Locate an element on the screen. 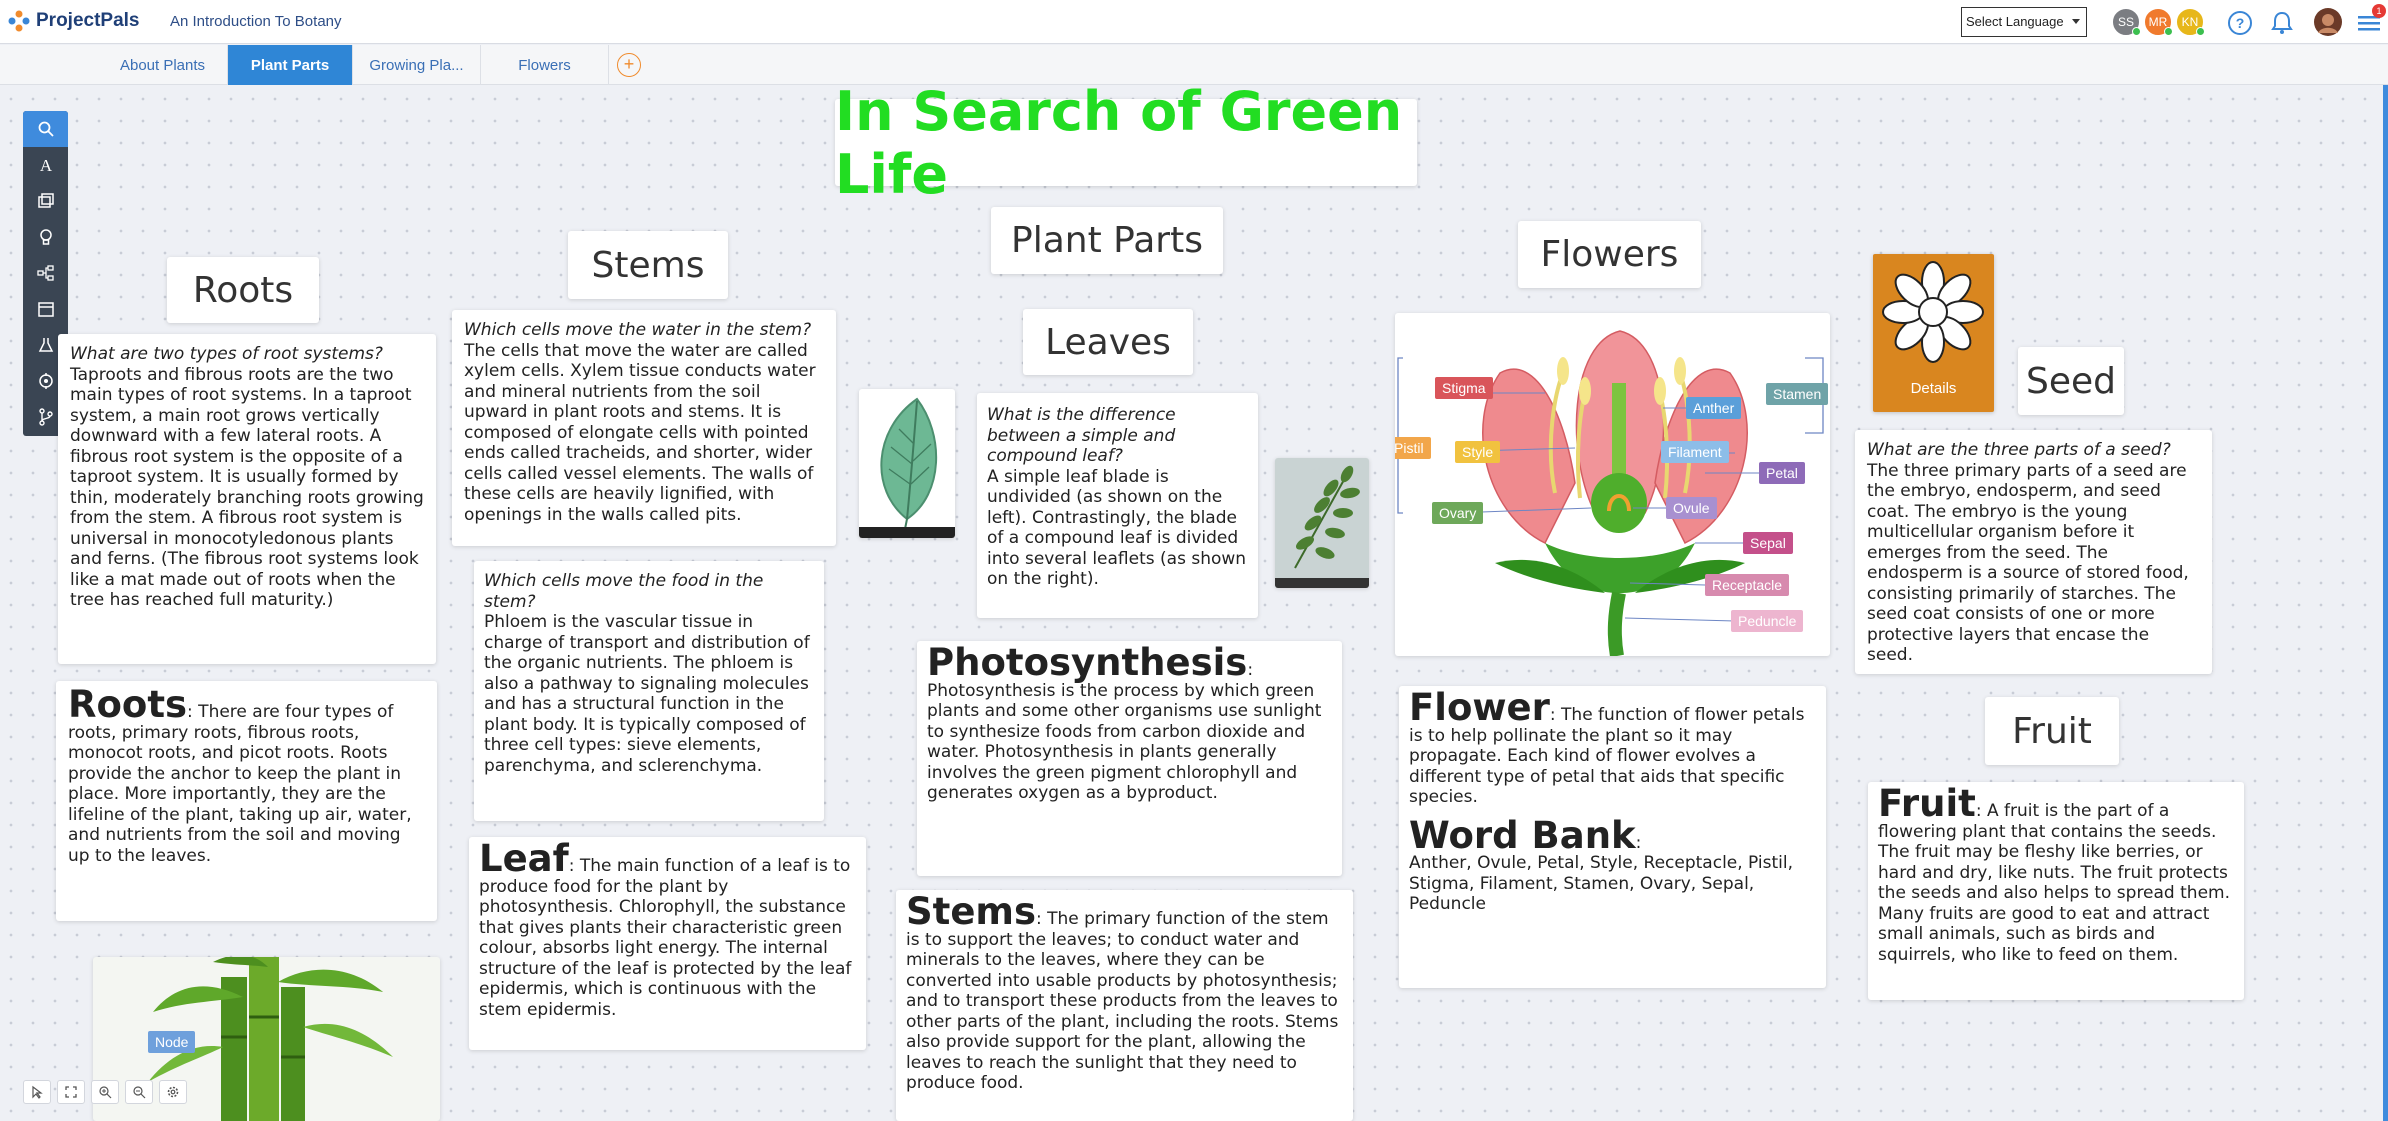  calendar-icon is located at coordinates (45, 309).